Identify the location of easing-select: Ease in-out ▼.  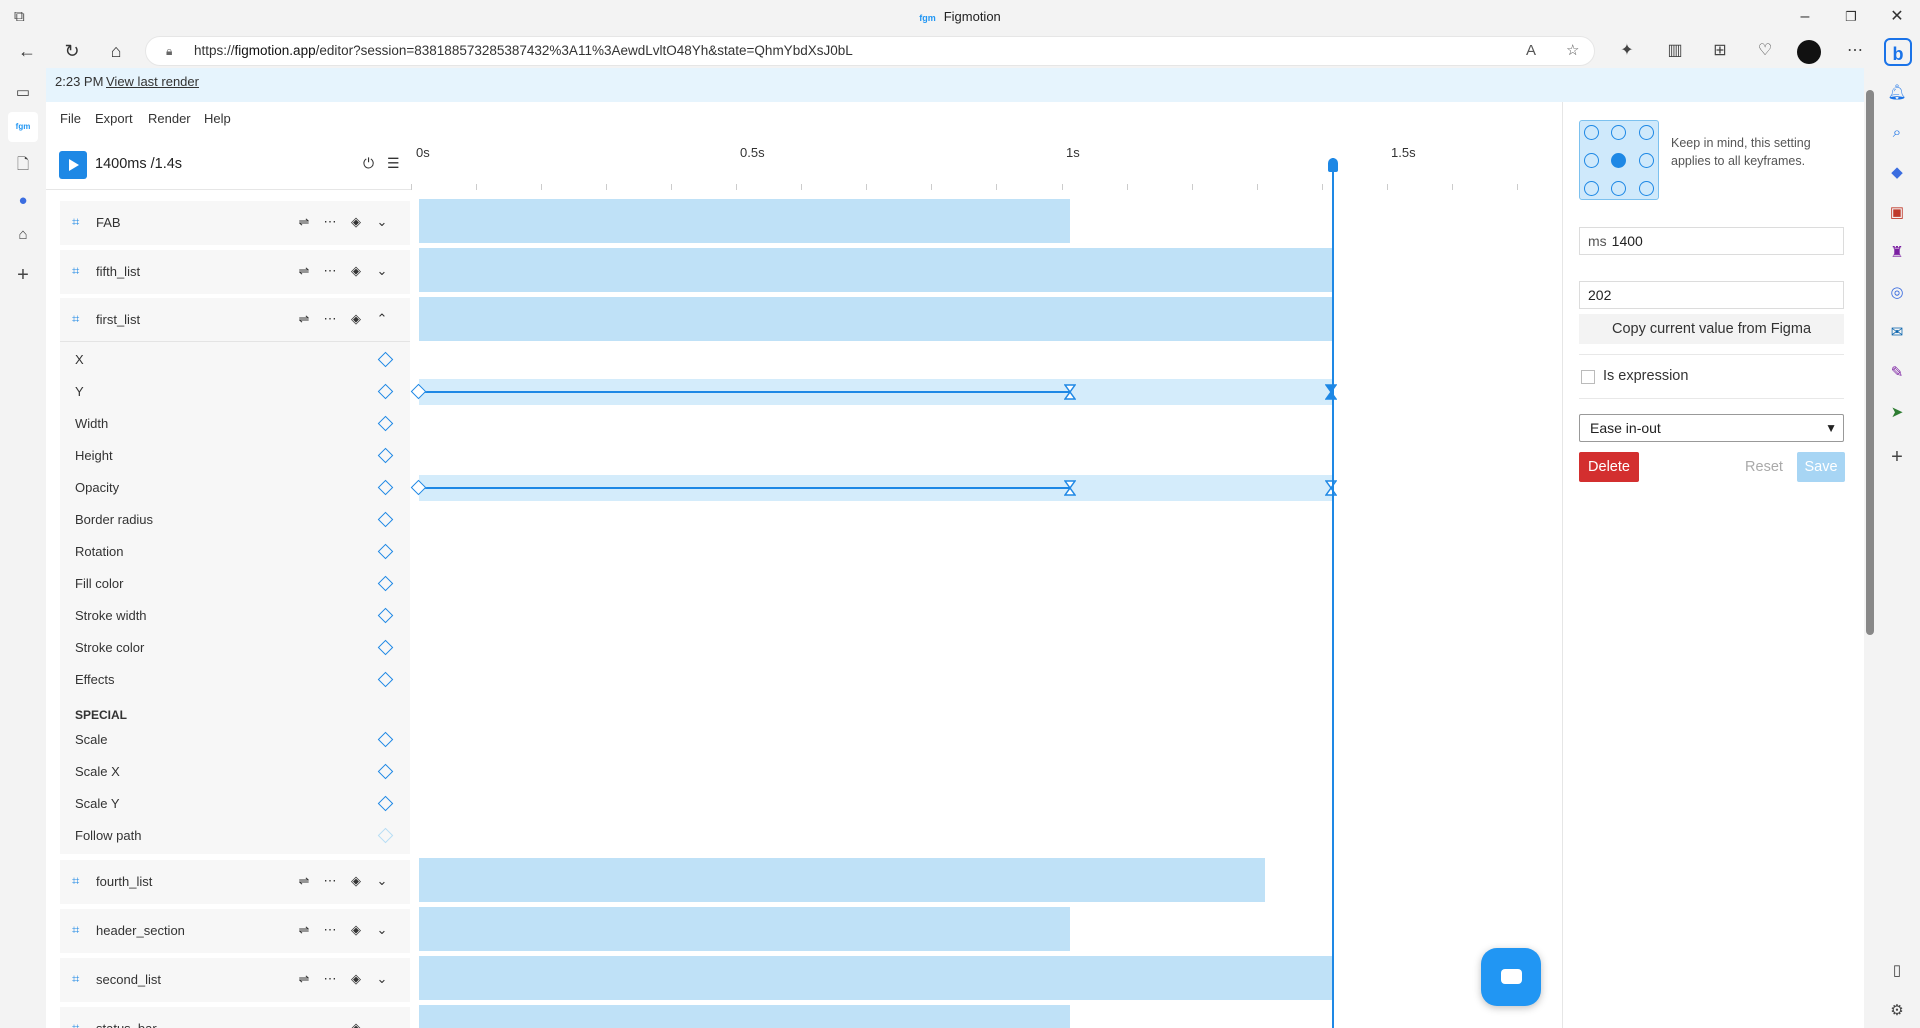
(1711, 428).